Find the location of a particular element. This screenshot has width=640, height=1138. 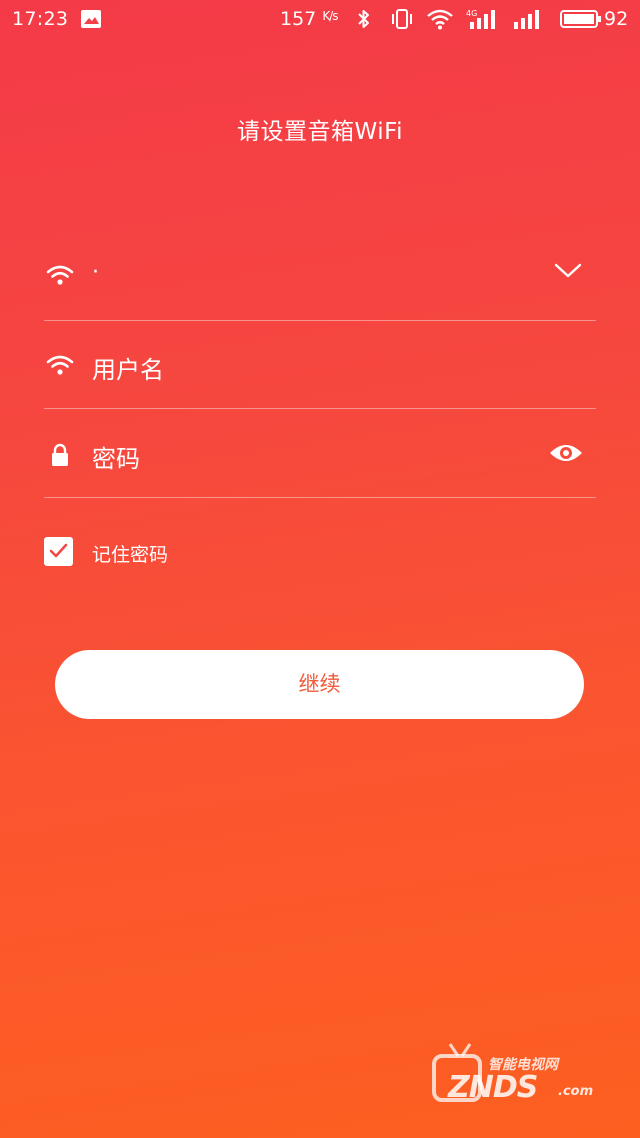

remember-password-toggle: 记住密码 is located at coordinates (144, 552).